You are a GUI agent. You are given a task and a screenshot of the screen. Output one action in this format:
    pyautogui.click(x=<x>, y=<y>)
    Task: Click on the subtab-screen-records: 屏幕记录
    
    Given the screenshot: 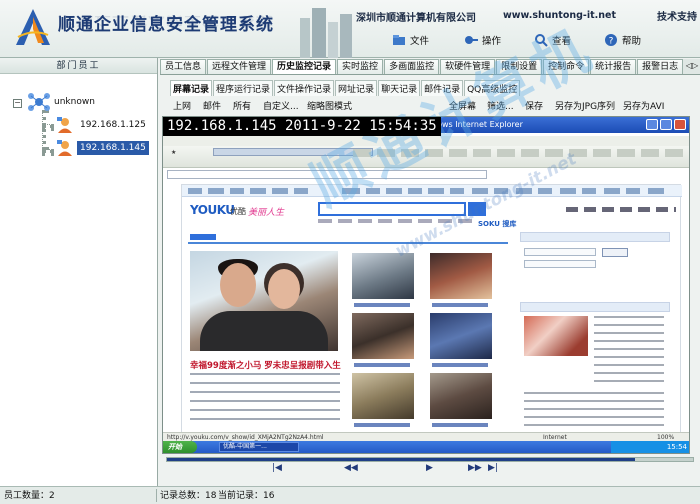 What is the action you would take?
    pyautogui.click(x=191, y=88)
    